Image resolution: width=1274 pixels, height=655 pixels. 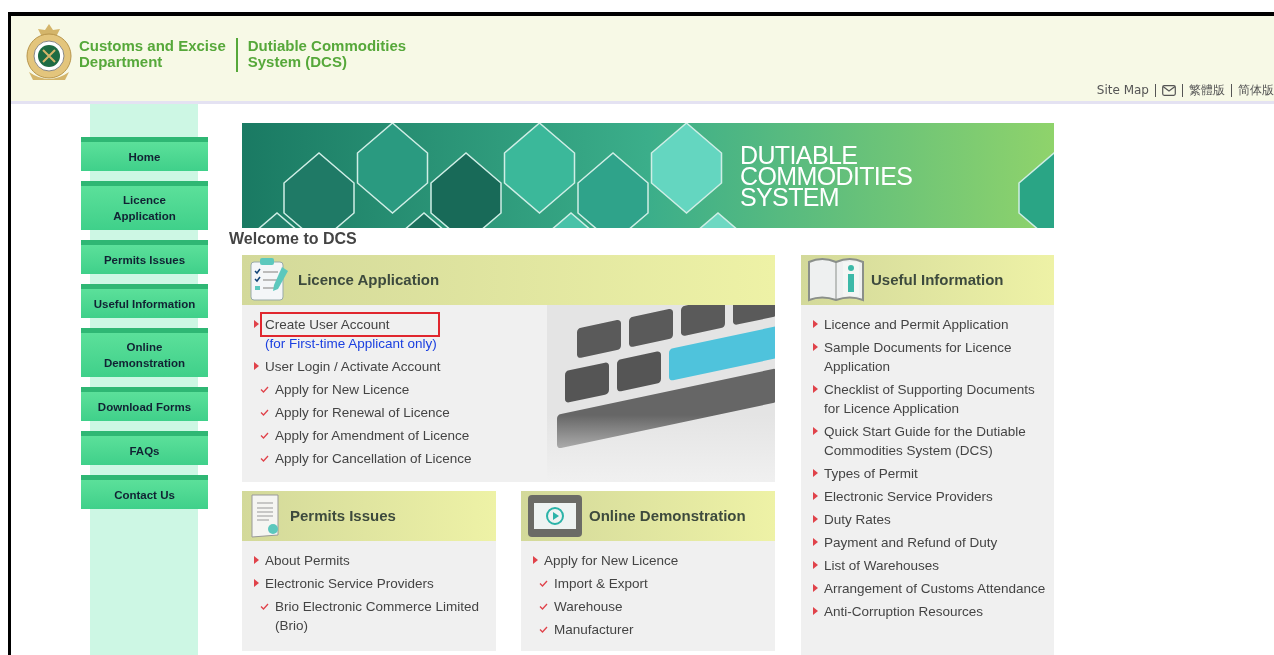 I want to click on header-link: 繁體版, so click(x=1207, y=90).